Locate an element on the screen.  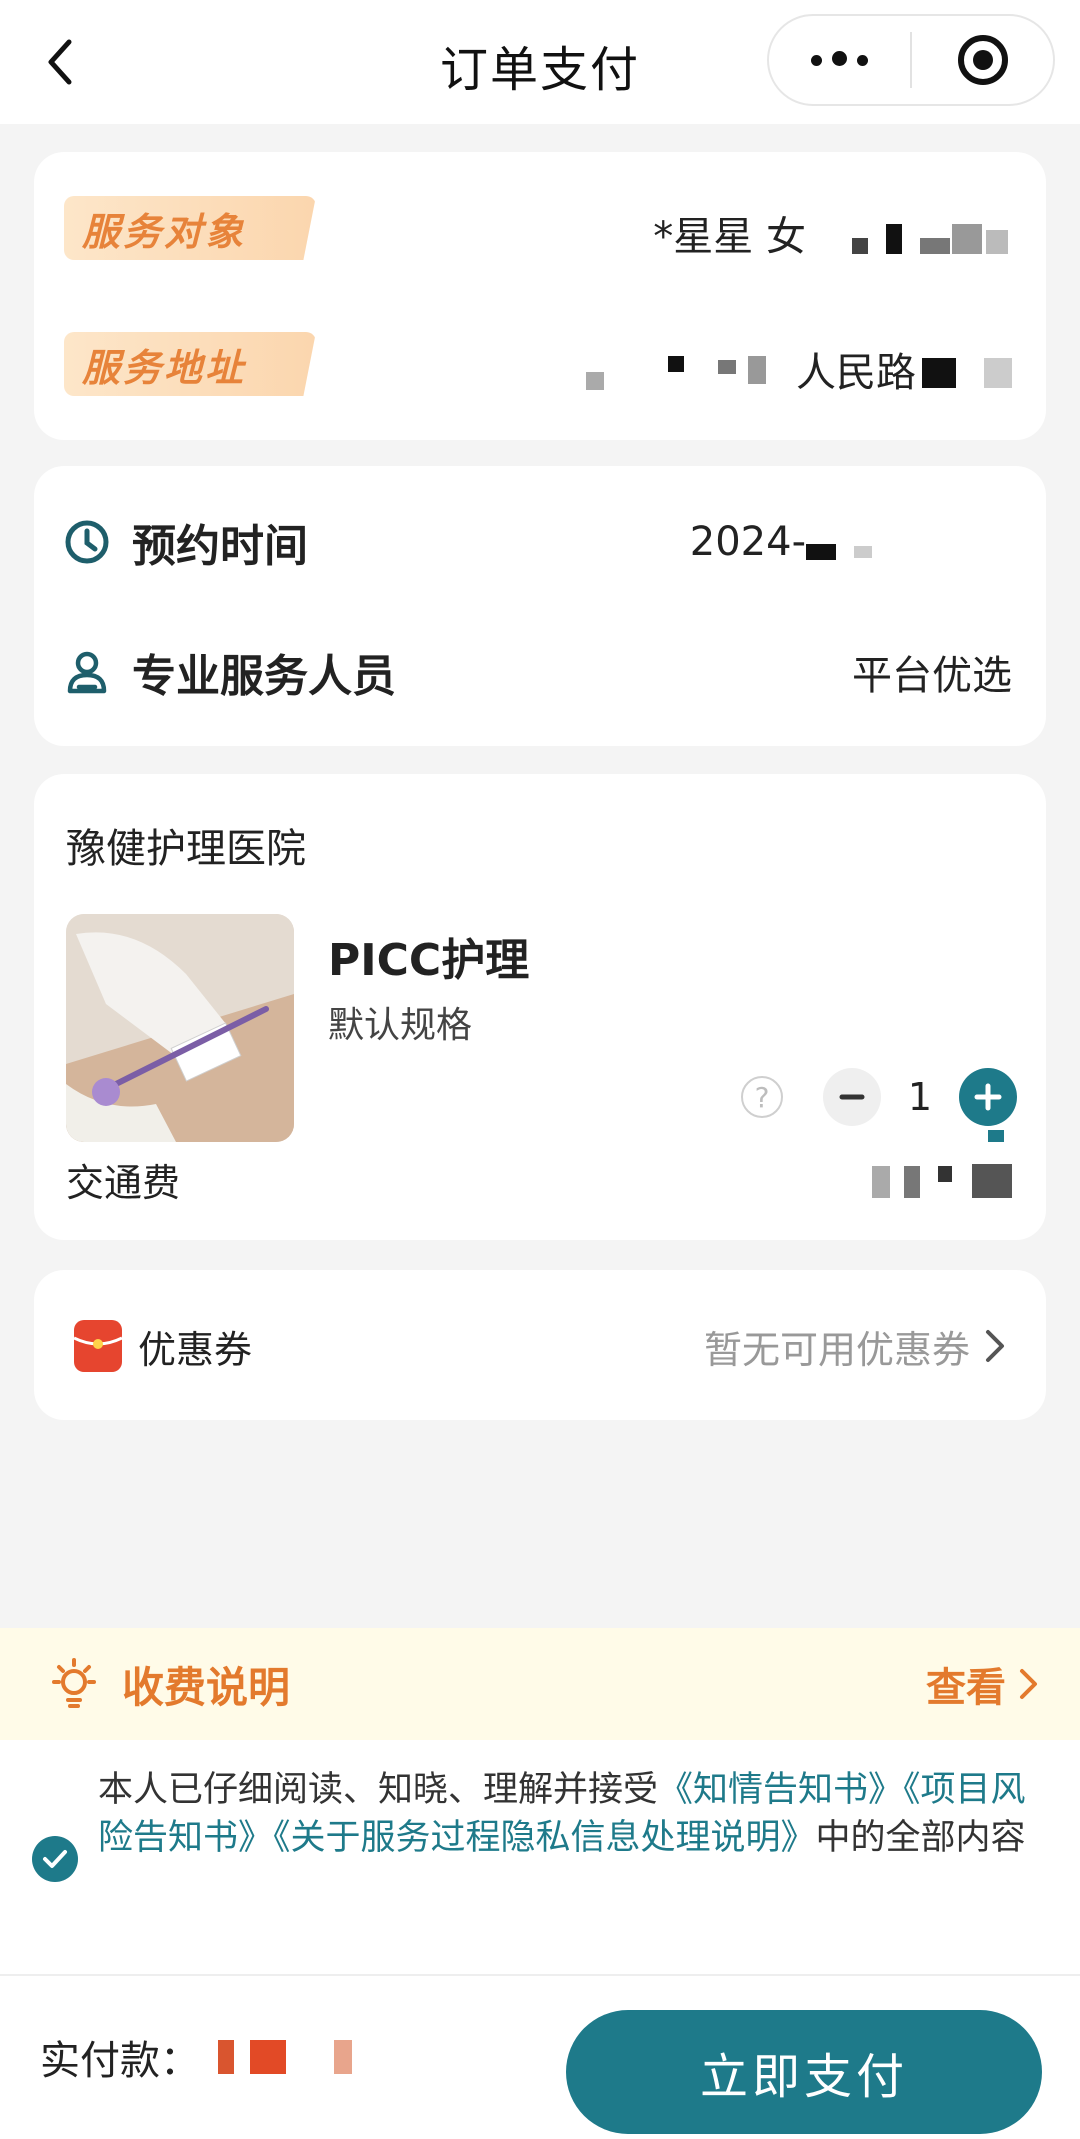
coupon-status: 暂无可用优惠券 is located at coordinates (836, 1349).